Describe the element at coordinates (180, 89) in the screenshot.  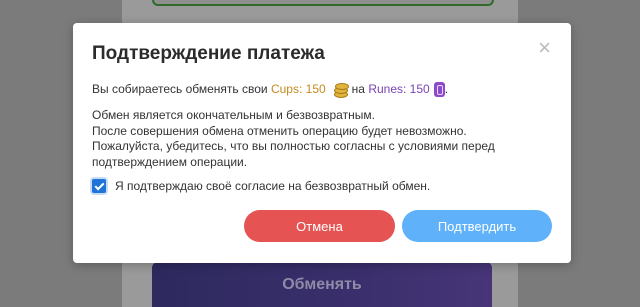
I see `summary-prefix: Вы собираетесь обменять свои` at that location.